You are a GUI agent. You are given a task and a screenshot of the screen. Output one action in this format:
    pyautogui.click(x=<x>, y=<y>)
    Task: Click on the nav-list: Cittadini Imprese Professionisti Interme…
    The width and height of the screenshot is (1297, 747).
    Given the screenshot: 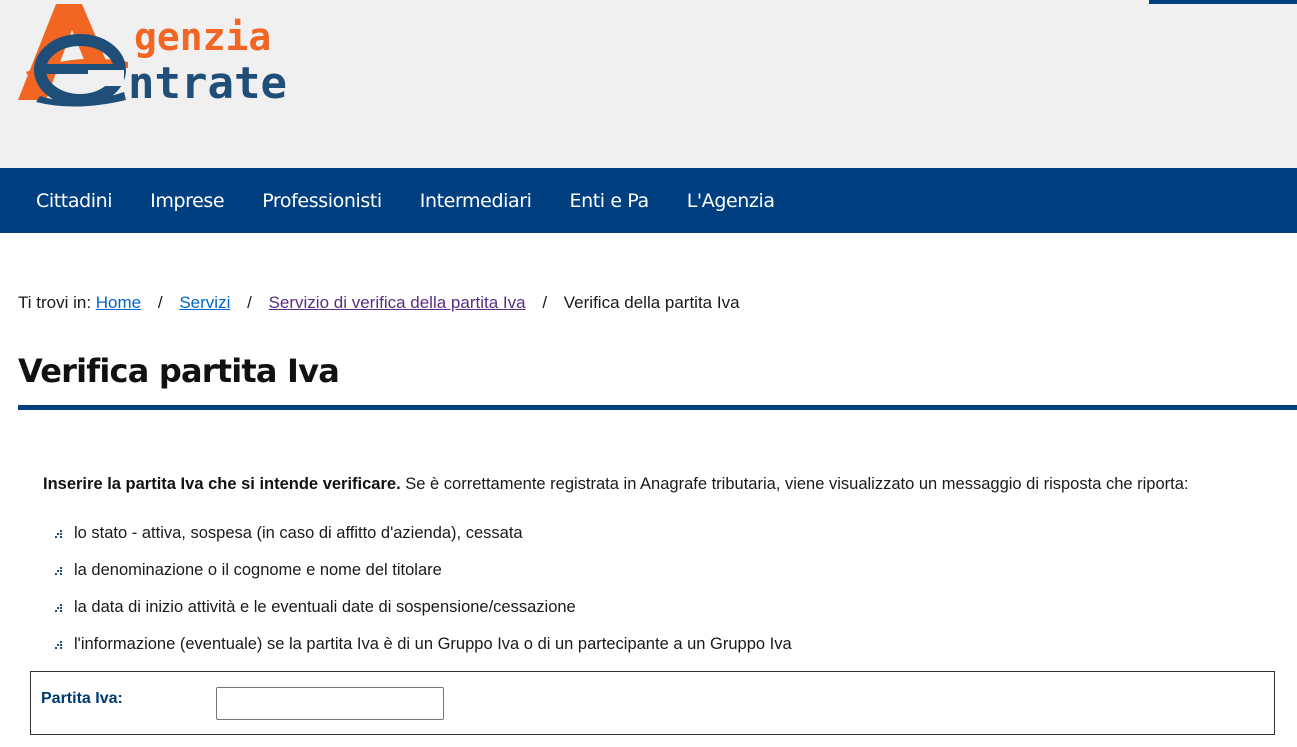 What is the action you would take?
    pyautogui.click(x=648, y=200)
    